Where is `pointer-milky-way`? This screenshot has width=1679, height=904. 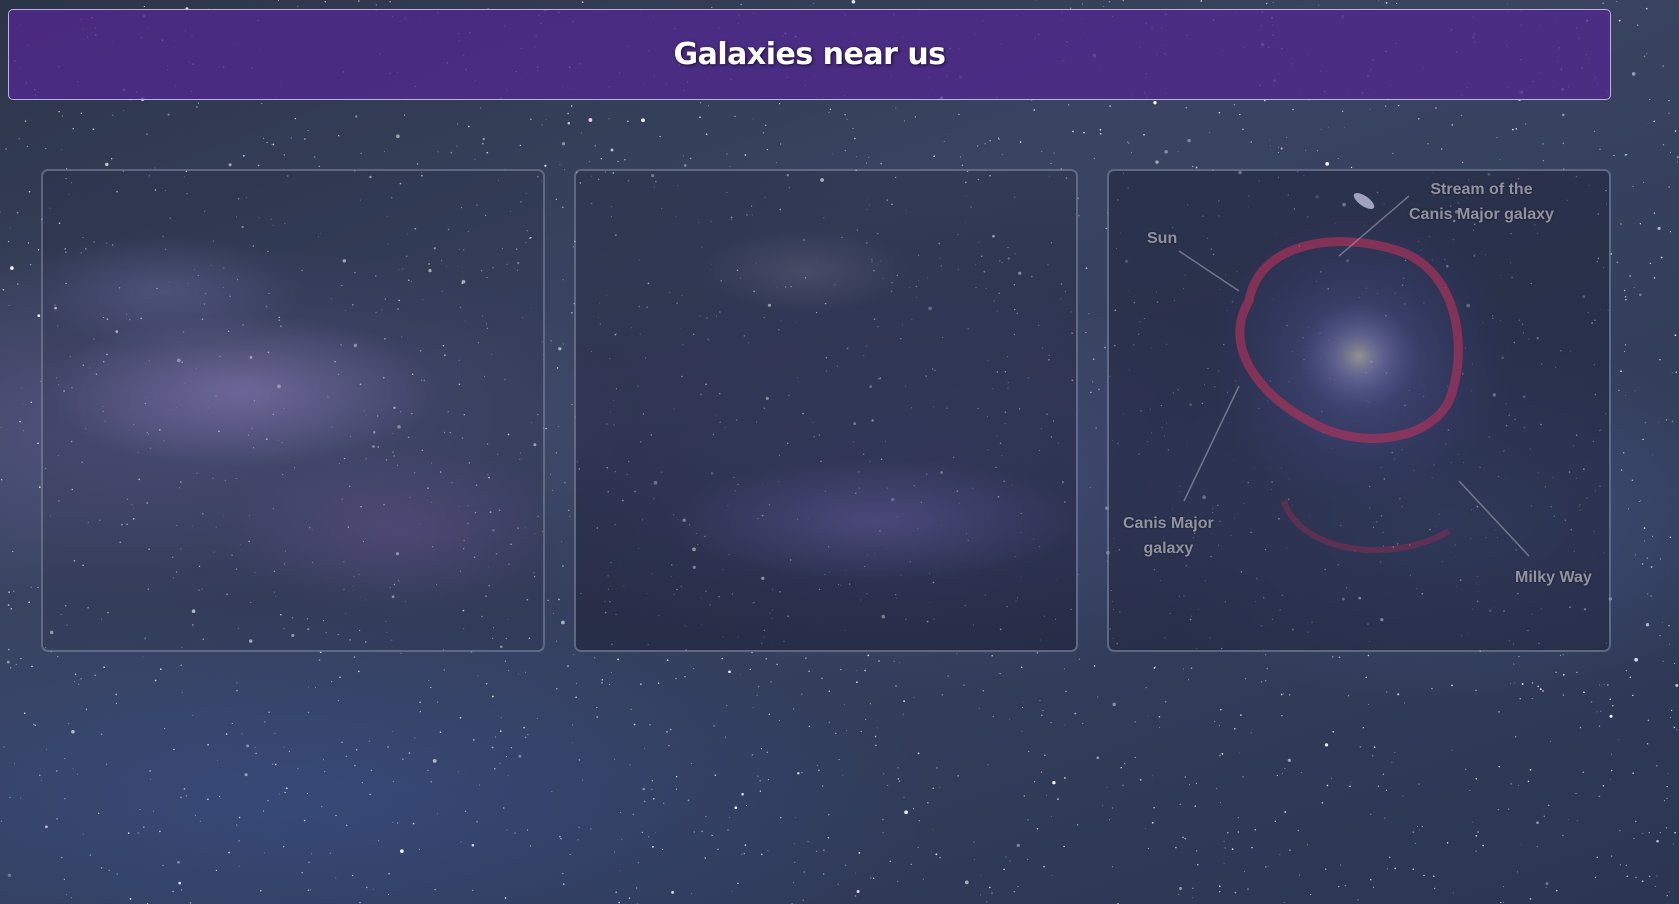 pointer-milky-way is located at coordinates (1494, 518).